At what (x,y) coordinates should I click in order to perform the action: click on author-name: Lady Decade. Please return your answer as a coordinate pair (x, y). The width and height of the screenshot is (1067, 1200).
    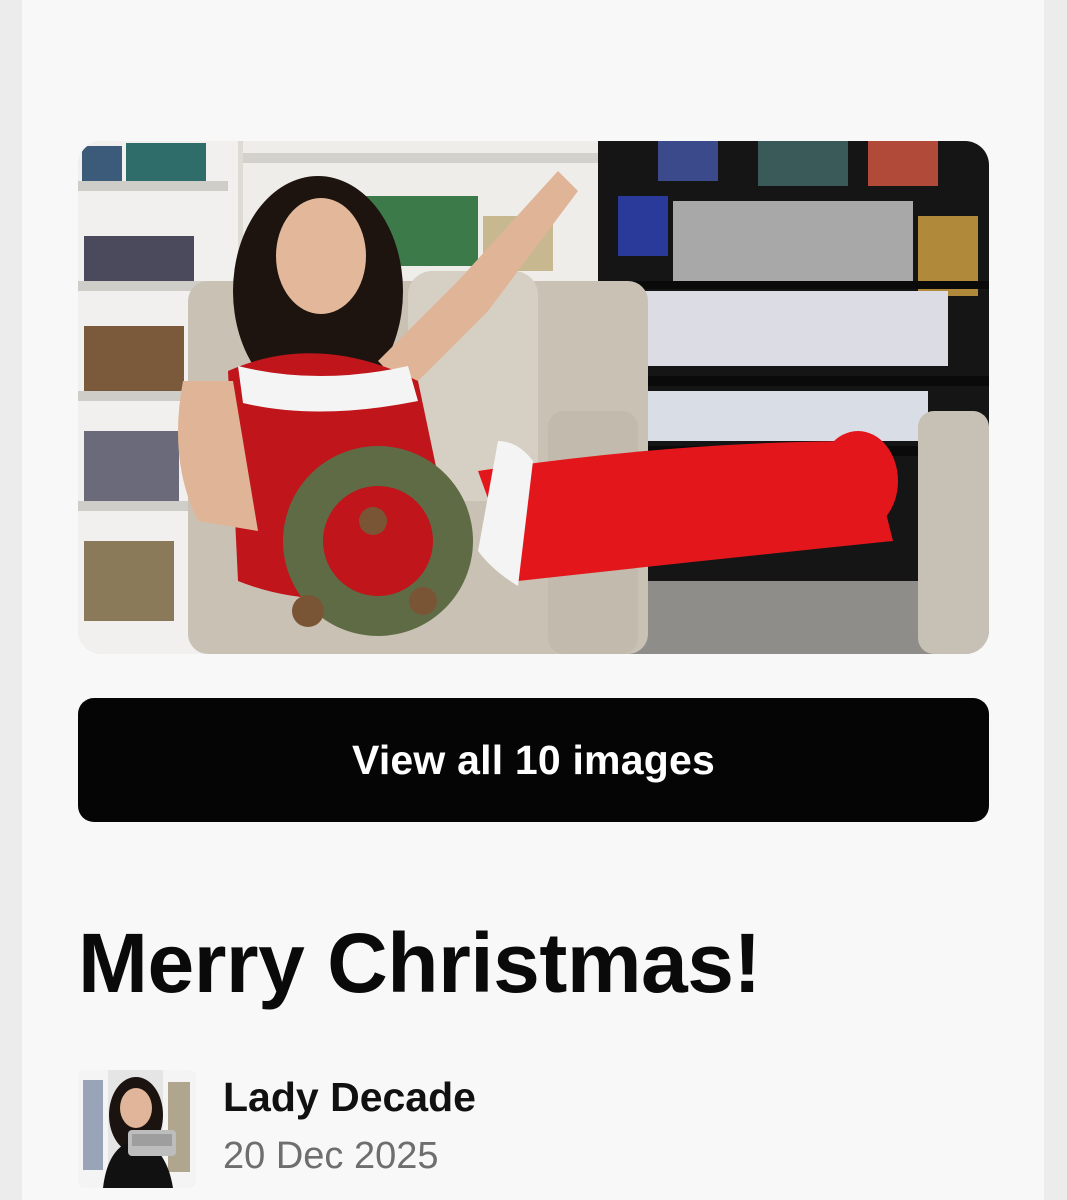
    Looking at the image, I should click on (349, 1097).